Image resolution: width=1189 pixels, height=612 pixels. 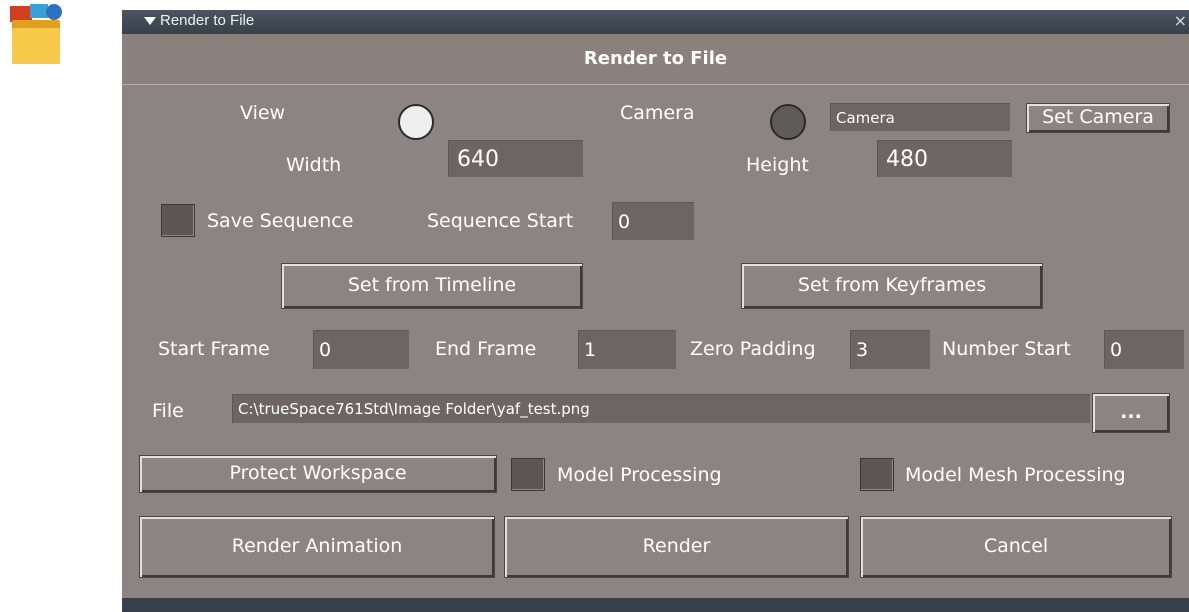 What do you see at coordinates (416, 122) in the screenshot?
I see `view-radio` at bounding box center [416, 122].